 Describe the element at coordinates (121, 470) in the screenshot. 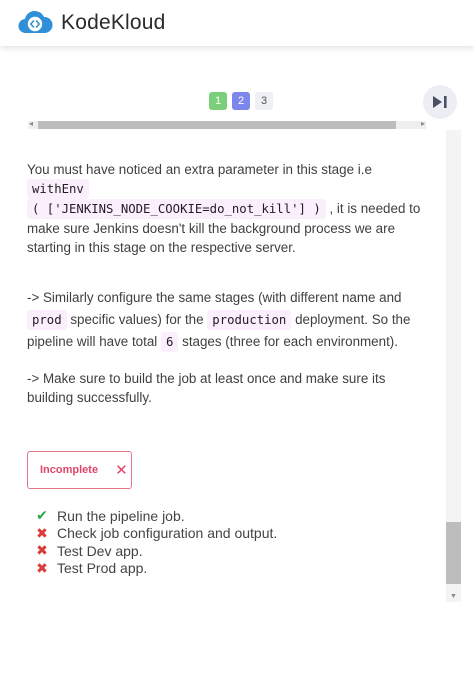

I see `close-icon: ✕` at that location.